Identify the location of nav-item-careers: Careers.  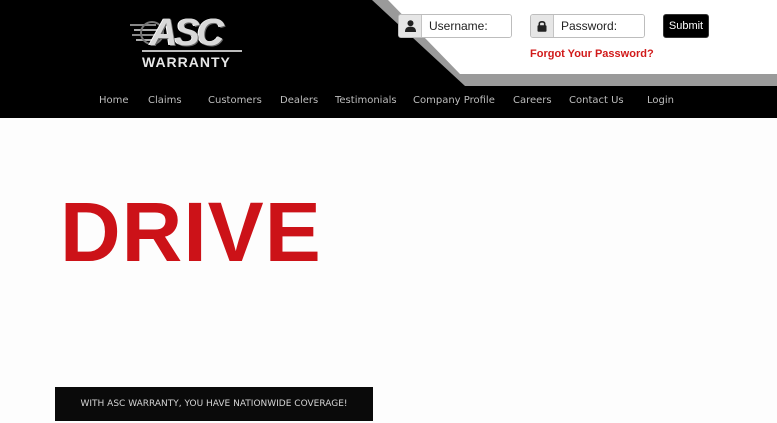
(532, 100).